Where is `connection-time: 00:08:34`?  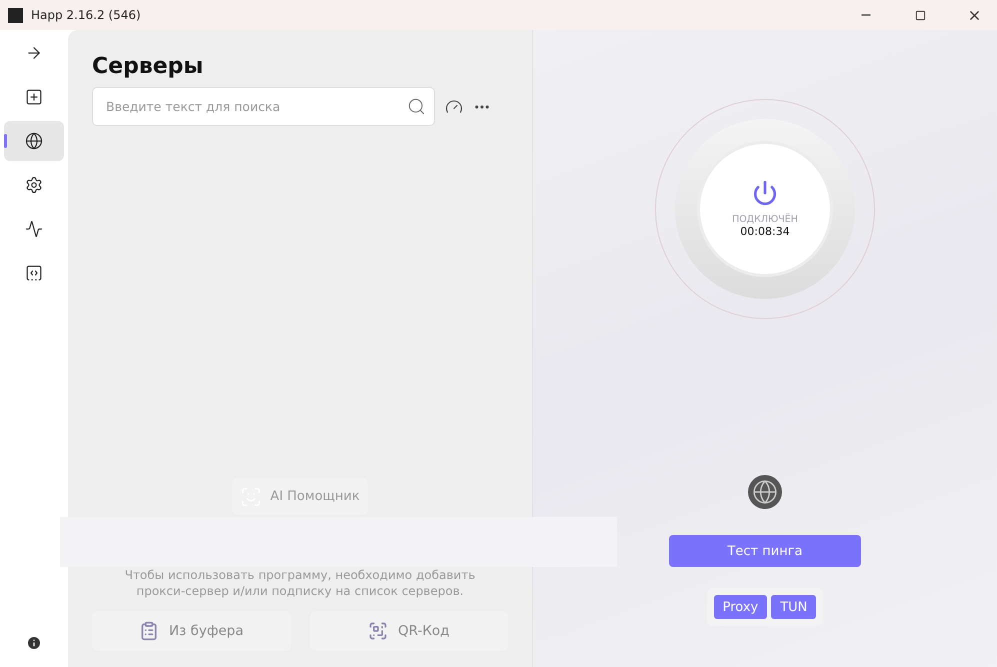 connection-time: 00:08:34 is located at coordinates (765, 231).